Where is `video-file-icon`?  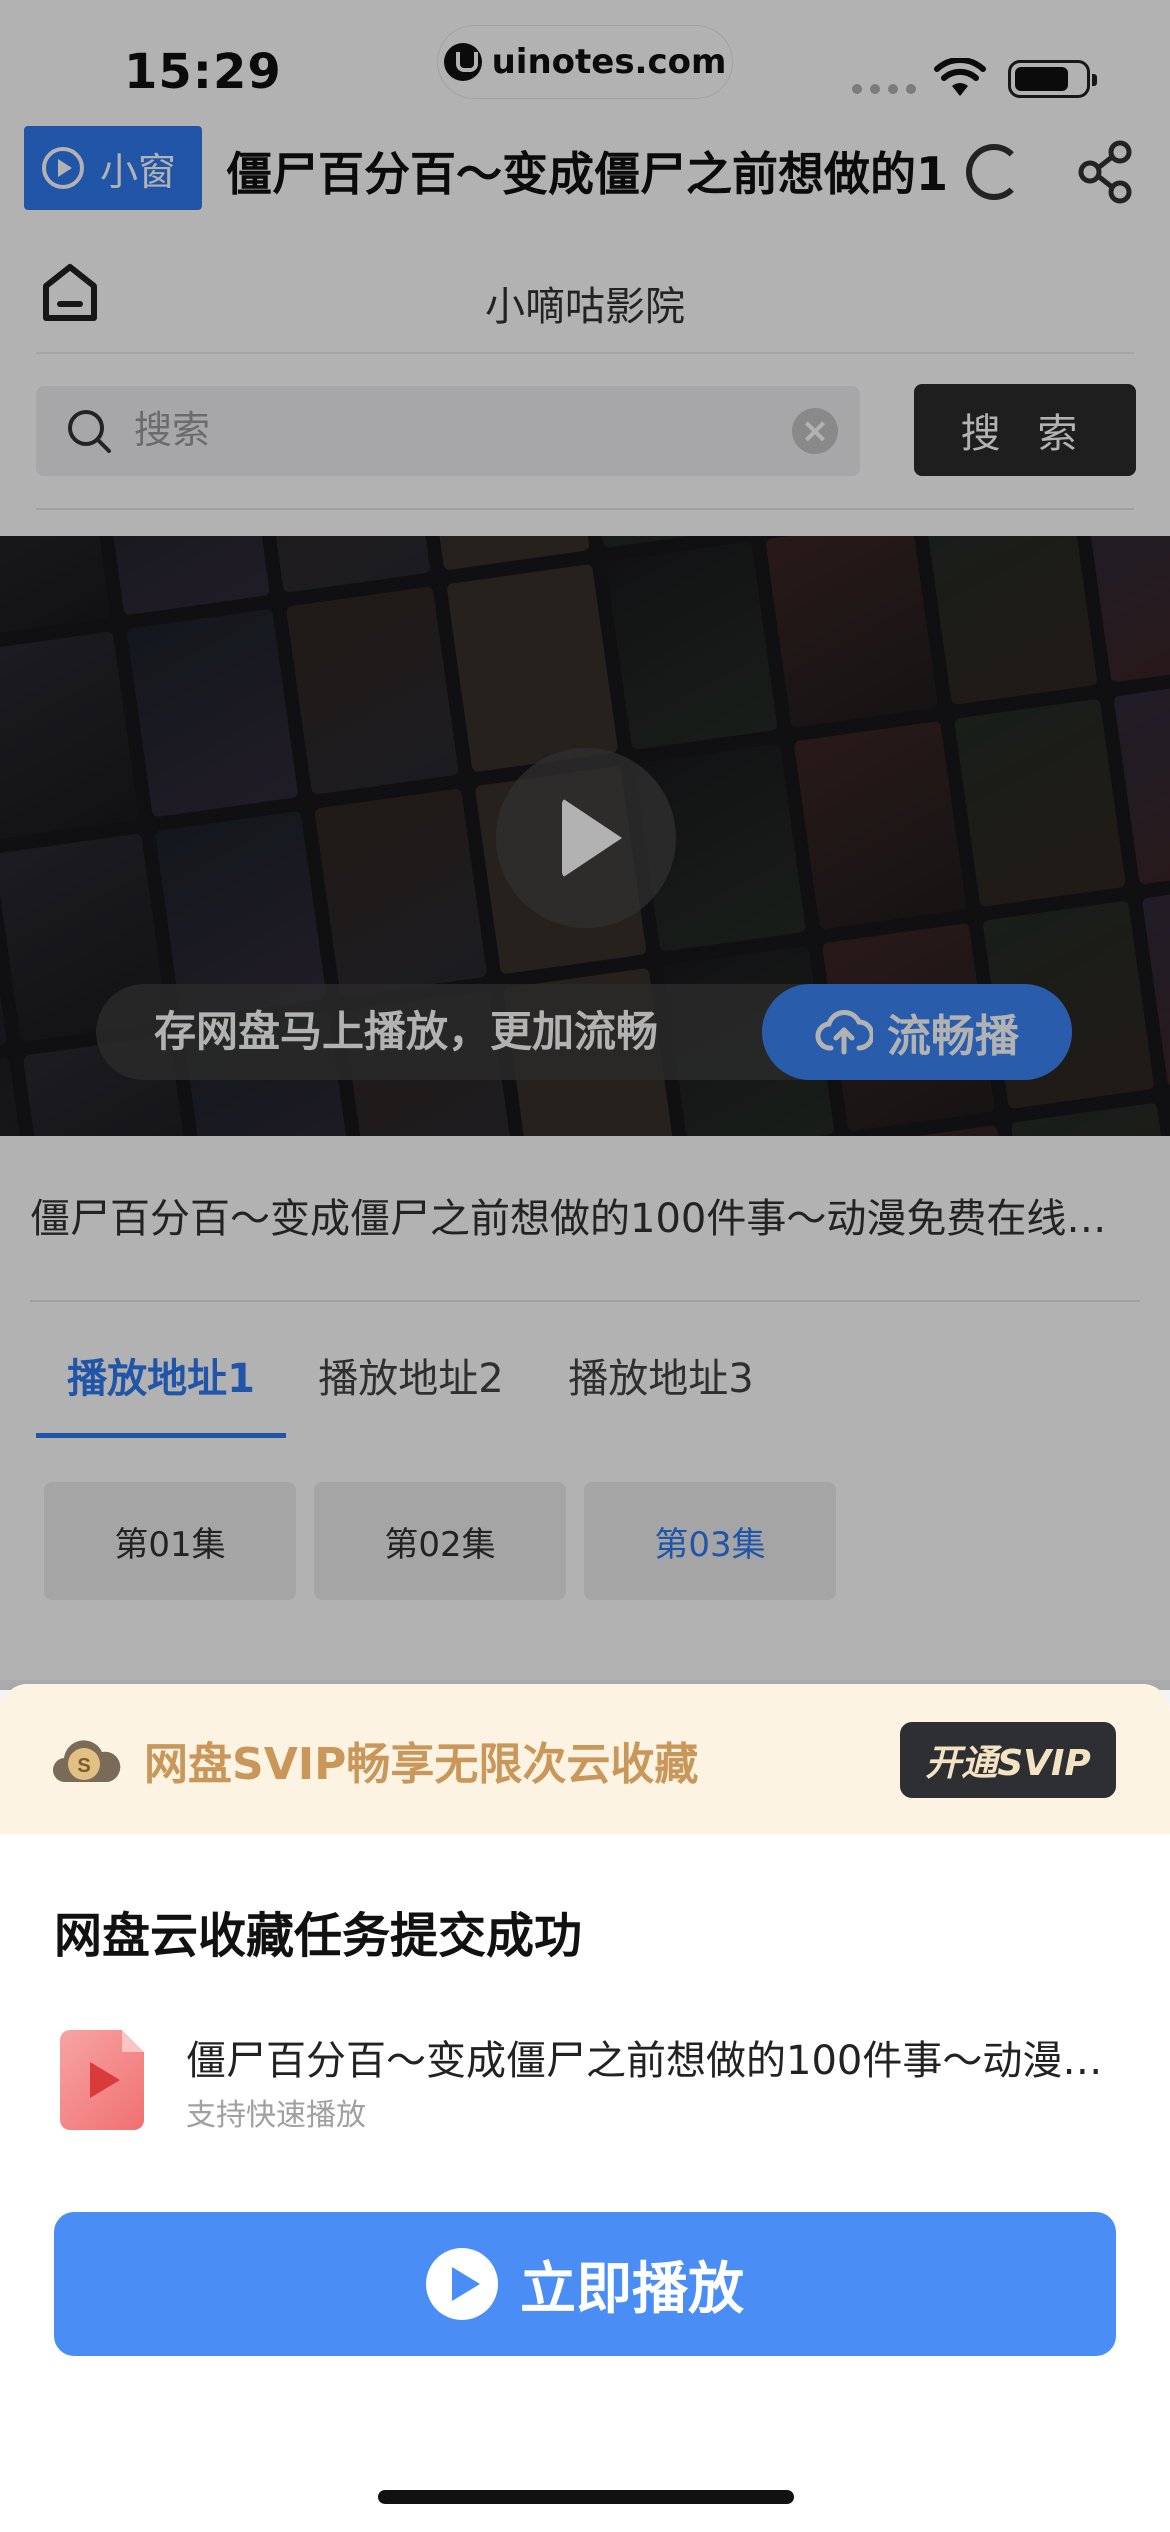
video-file-icon is located at coordinates (102, 2080).